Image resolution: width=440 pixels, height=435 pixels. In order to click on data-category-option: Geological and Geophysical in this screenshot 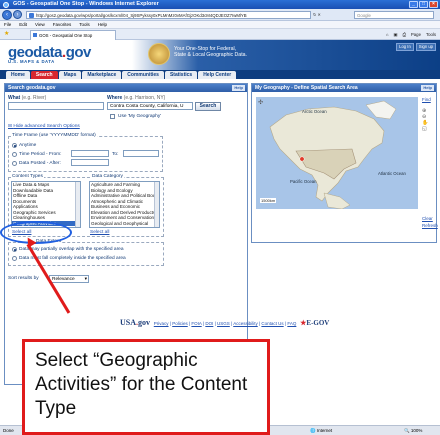, I will do `click(124, 224)`.